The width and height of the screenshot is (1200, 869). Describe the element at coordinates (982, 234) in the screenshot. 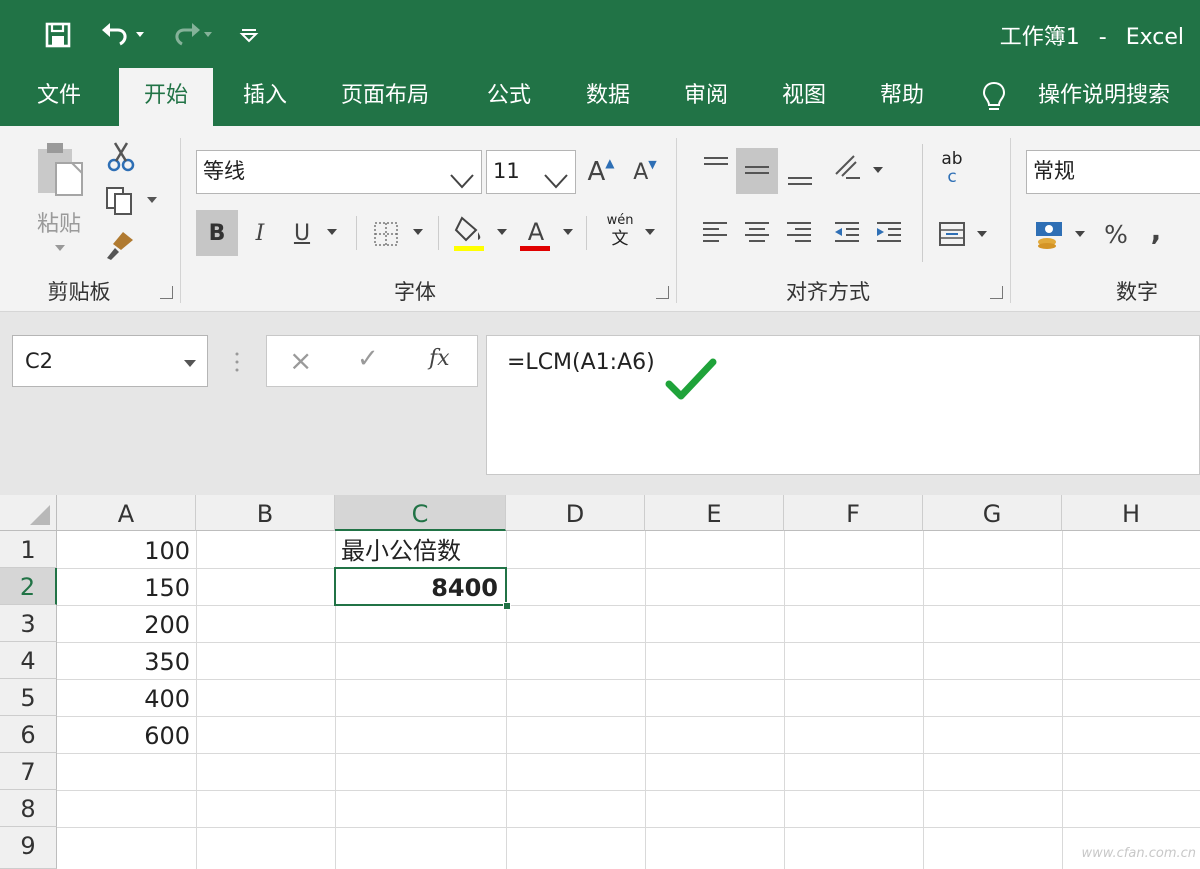

I see `merge-dropdown-icon` at that location.